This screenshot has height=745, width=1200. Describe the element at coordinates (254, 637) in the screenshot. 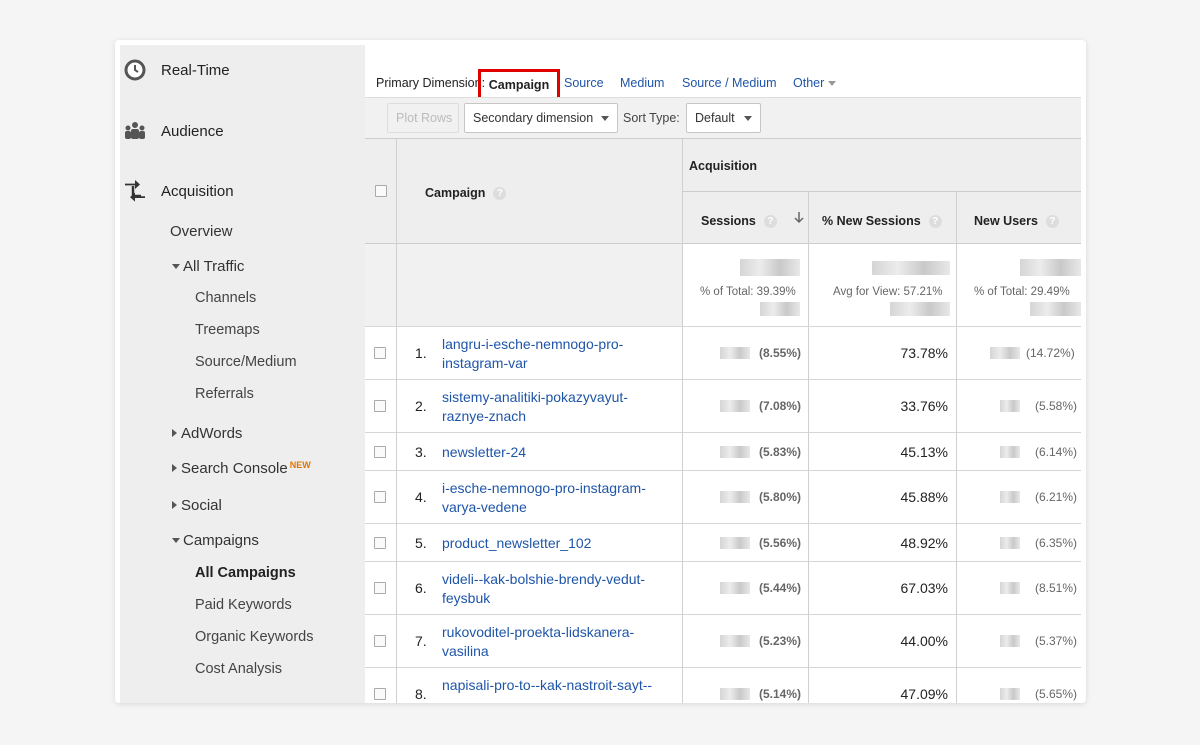

I see `sidebar-item-organic-keywords: Organic Keywords` at that location.